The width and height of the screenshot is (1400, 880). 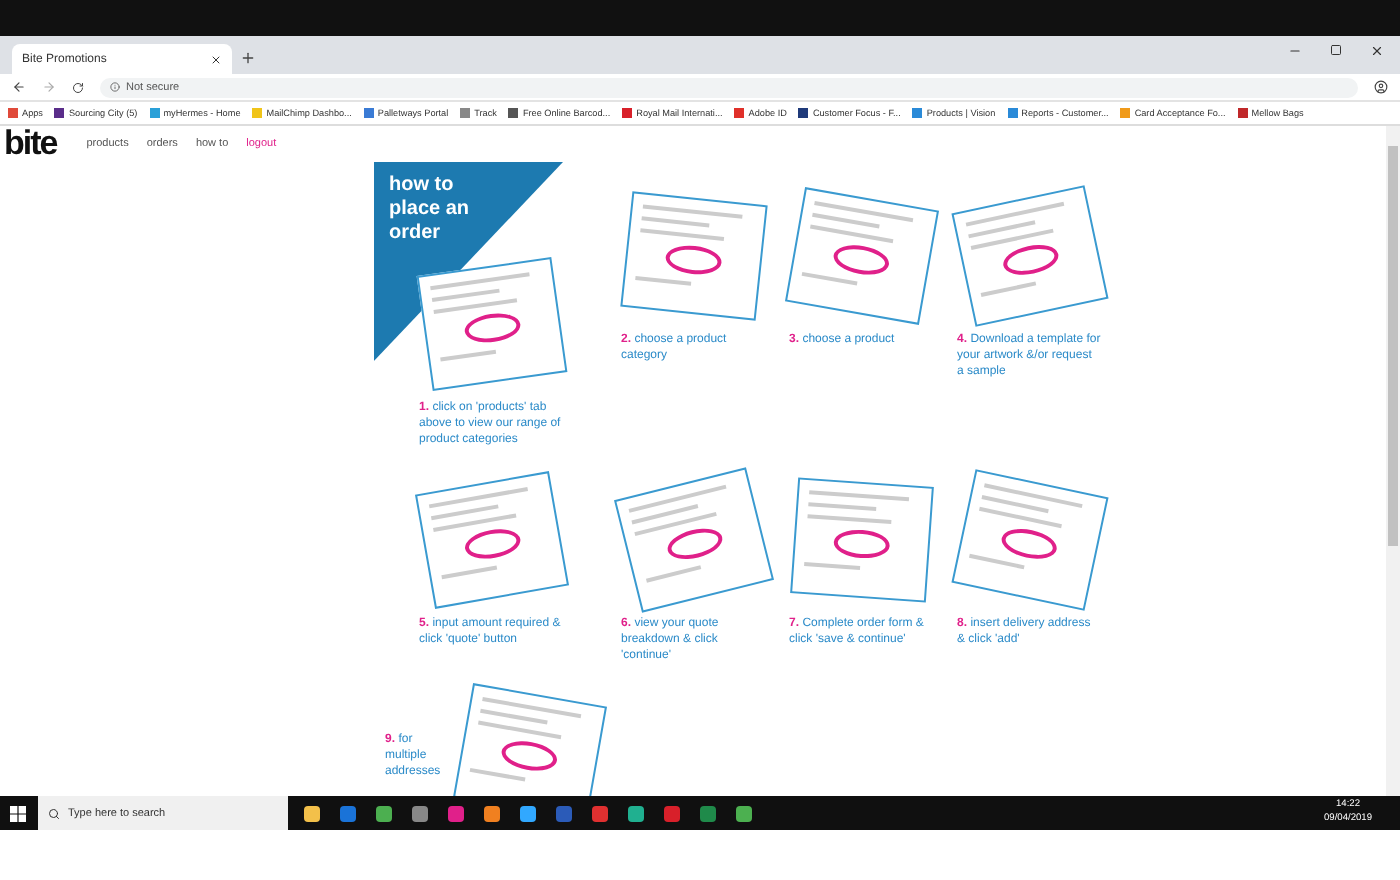 What do you see at coordinates (78, 87) in the screenshot?
I see `reload-icon` at bounding box center [78, 87].